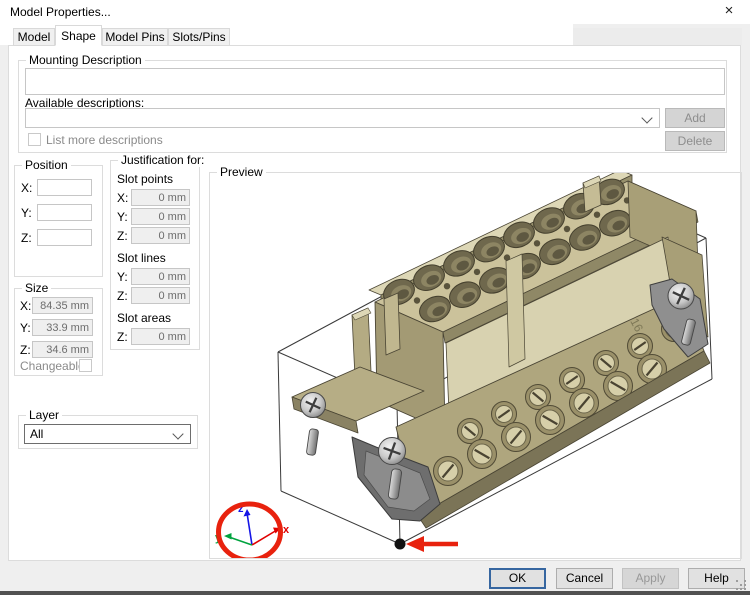 This screenshot has width=750, height=595. Describe the element at coordinates (729, 11) in the screenshot. I see `close-icon: ×` at that location.